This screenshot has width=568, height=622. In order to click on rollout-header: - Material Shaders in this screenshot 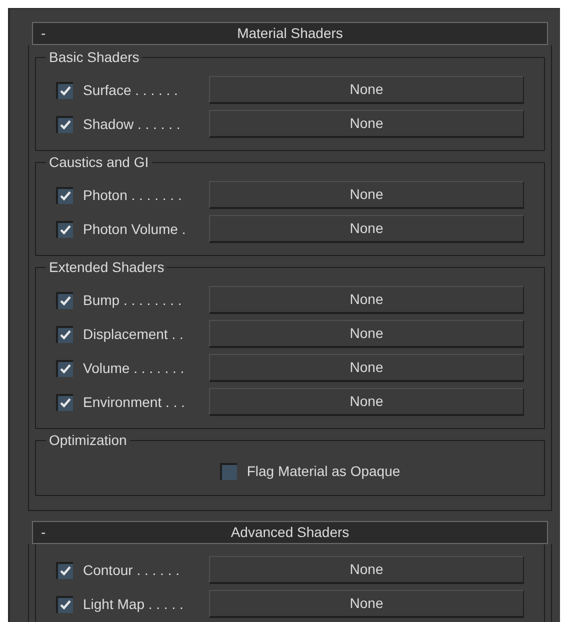, I will do `click(290, 33)`.